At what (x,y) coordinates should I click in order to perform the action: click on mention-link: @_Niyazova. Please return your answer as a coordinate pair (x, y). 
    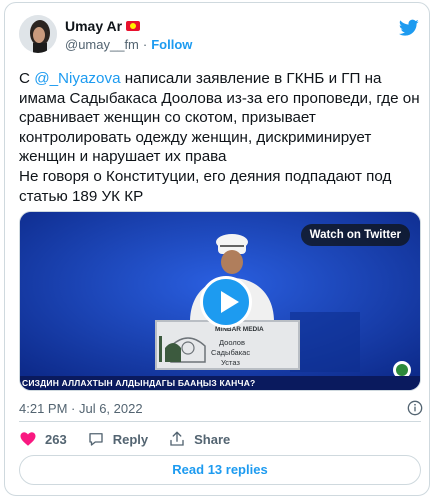
    Looking at the image, I should click on (77, 78).